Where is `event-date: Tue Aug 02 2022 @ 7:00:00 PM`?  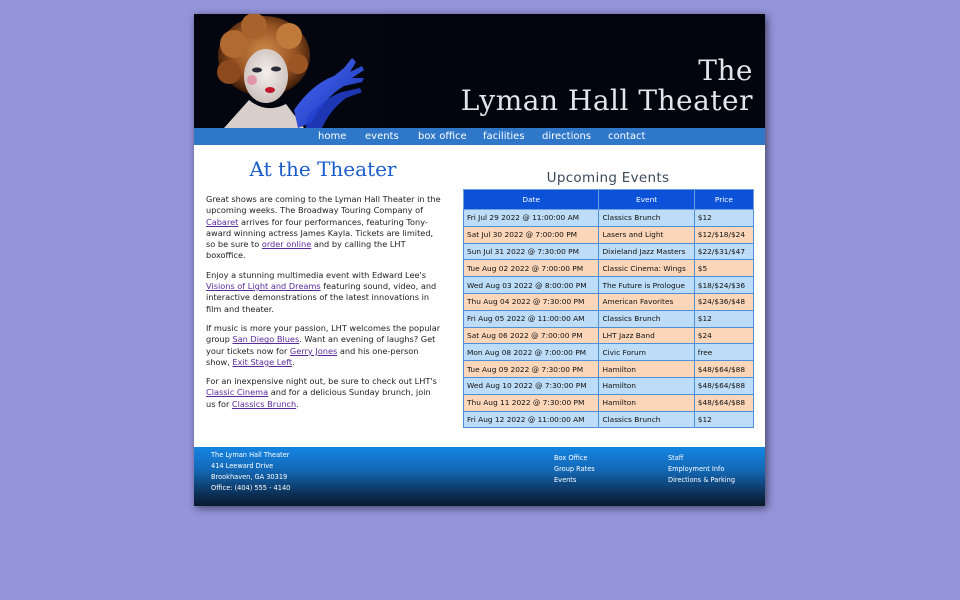 event-date: Tue Aug 02 2022 @ 7:00:00 PM is located at coordinates (531, 268).